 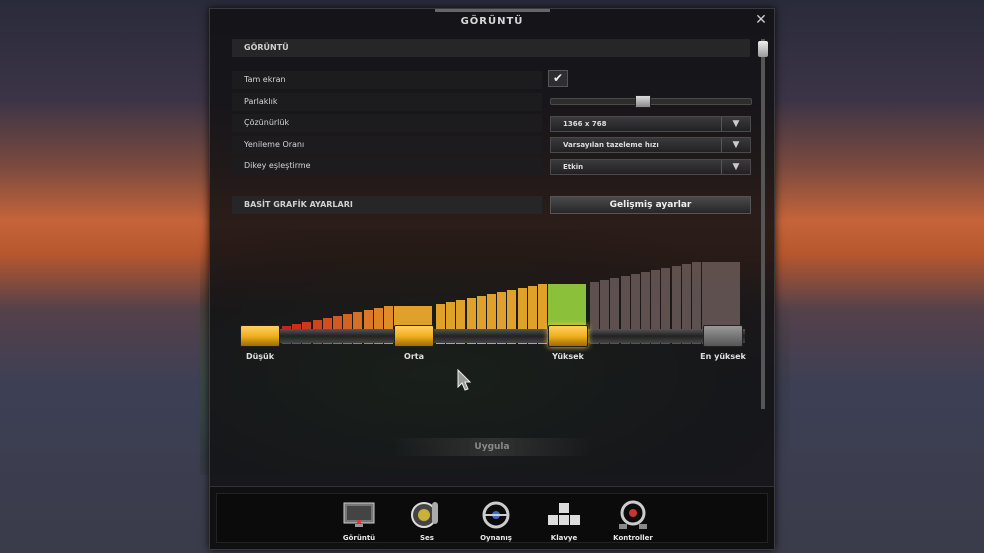 What do you see at coordinates (568, 356) in the screenshot?
I see `level-label-high: Yüksek` at bounding box center [568, 356].